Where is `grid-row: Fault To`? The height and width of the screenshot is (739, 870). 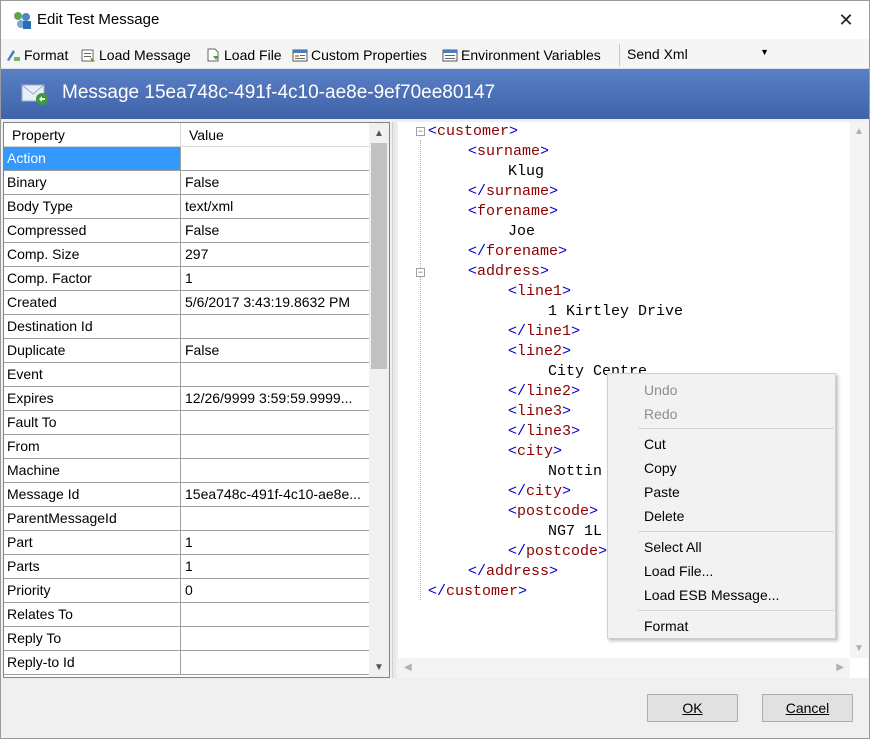 grid-row: Fault To is located at coordinates (186, 423).